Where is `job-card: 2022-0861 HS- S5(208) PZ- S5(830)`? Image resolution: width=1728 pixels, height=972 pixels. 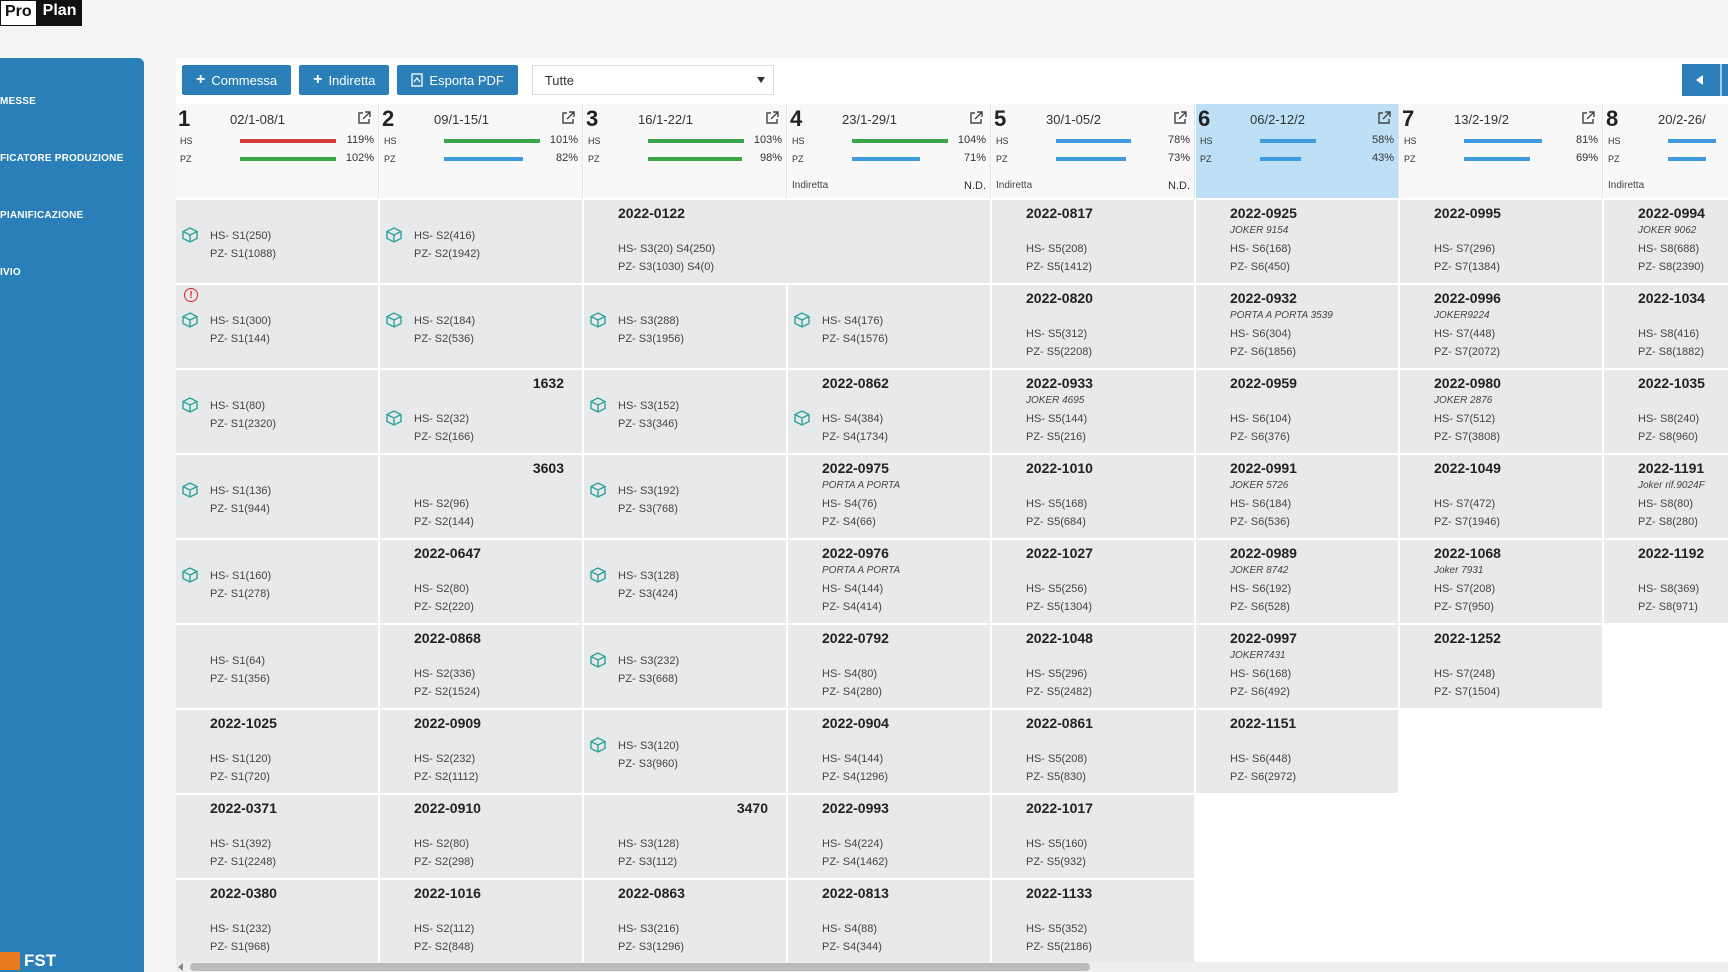
job-card: 2022-0861 HS- S5(208) PZ- S5(830) is located at coordinates (1093, 751).